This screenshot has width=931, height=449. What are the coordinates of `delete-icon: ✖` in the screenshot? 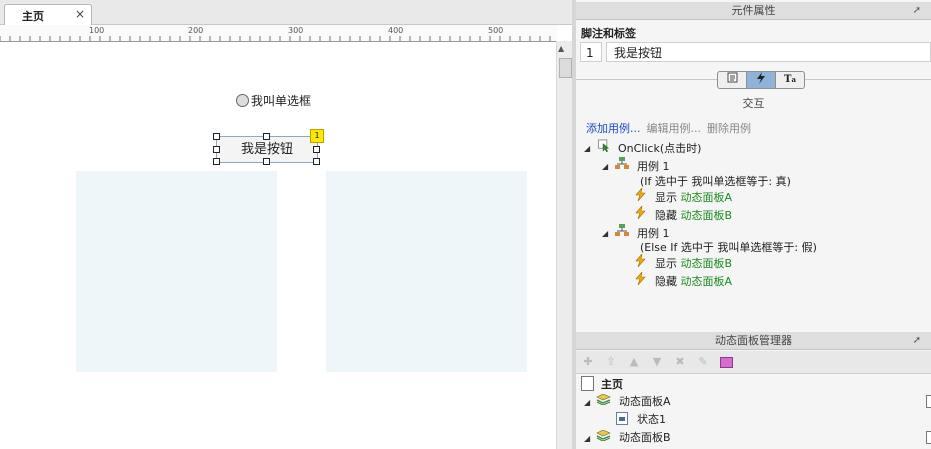 It's located at (680, 362).